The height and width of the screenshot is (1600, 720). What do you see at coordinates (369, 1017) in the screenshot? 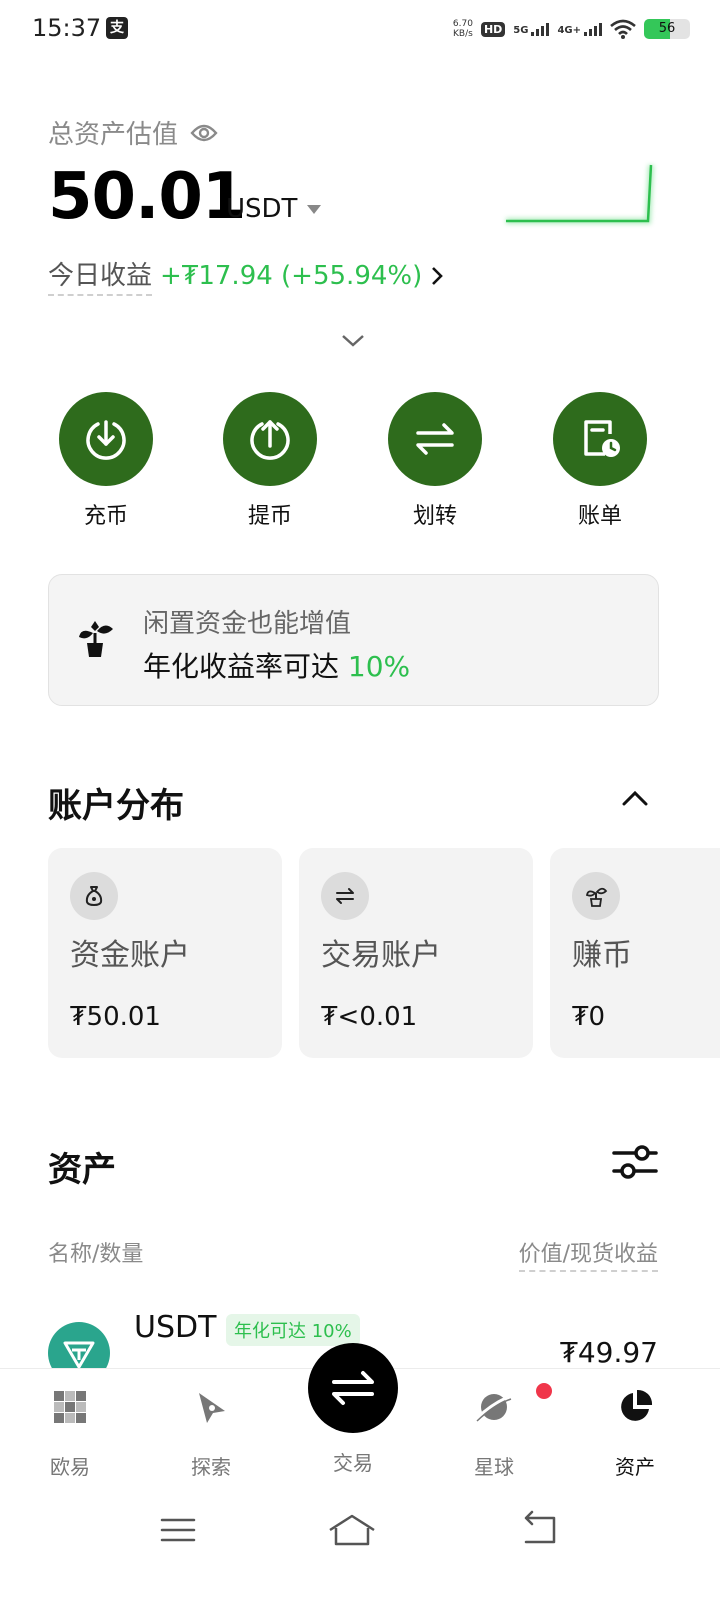
I see `account-value: ₮<0.01` at bounding box center [369, 1017].